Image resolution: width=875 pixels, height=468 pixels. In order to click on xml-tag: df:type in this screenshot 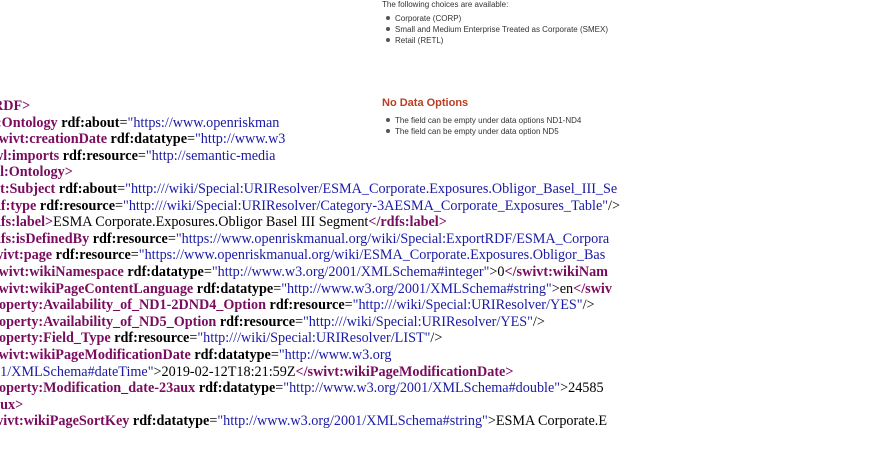, I will do `click(18, 205)`.